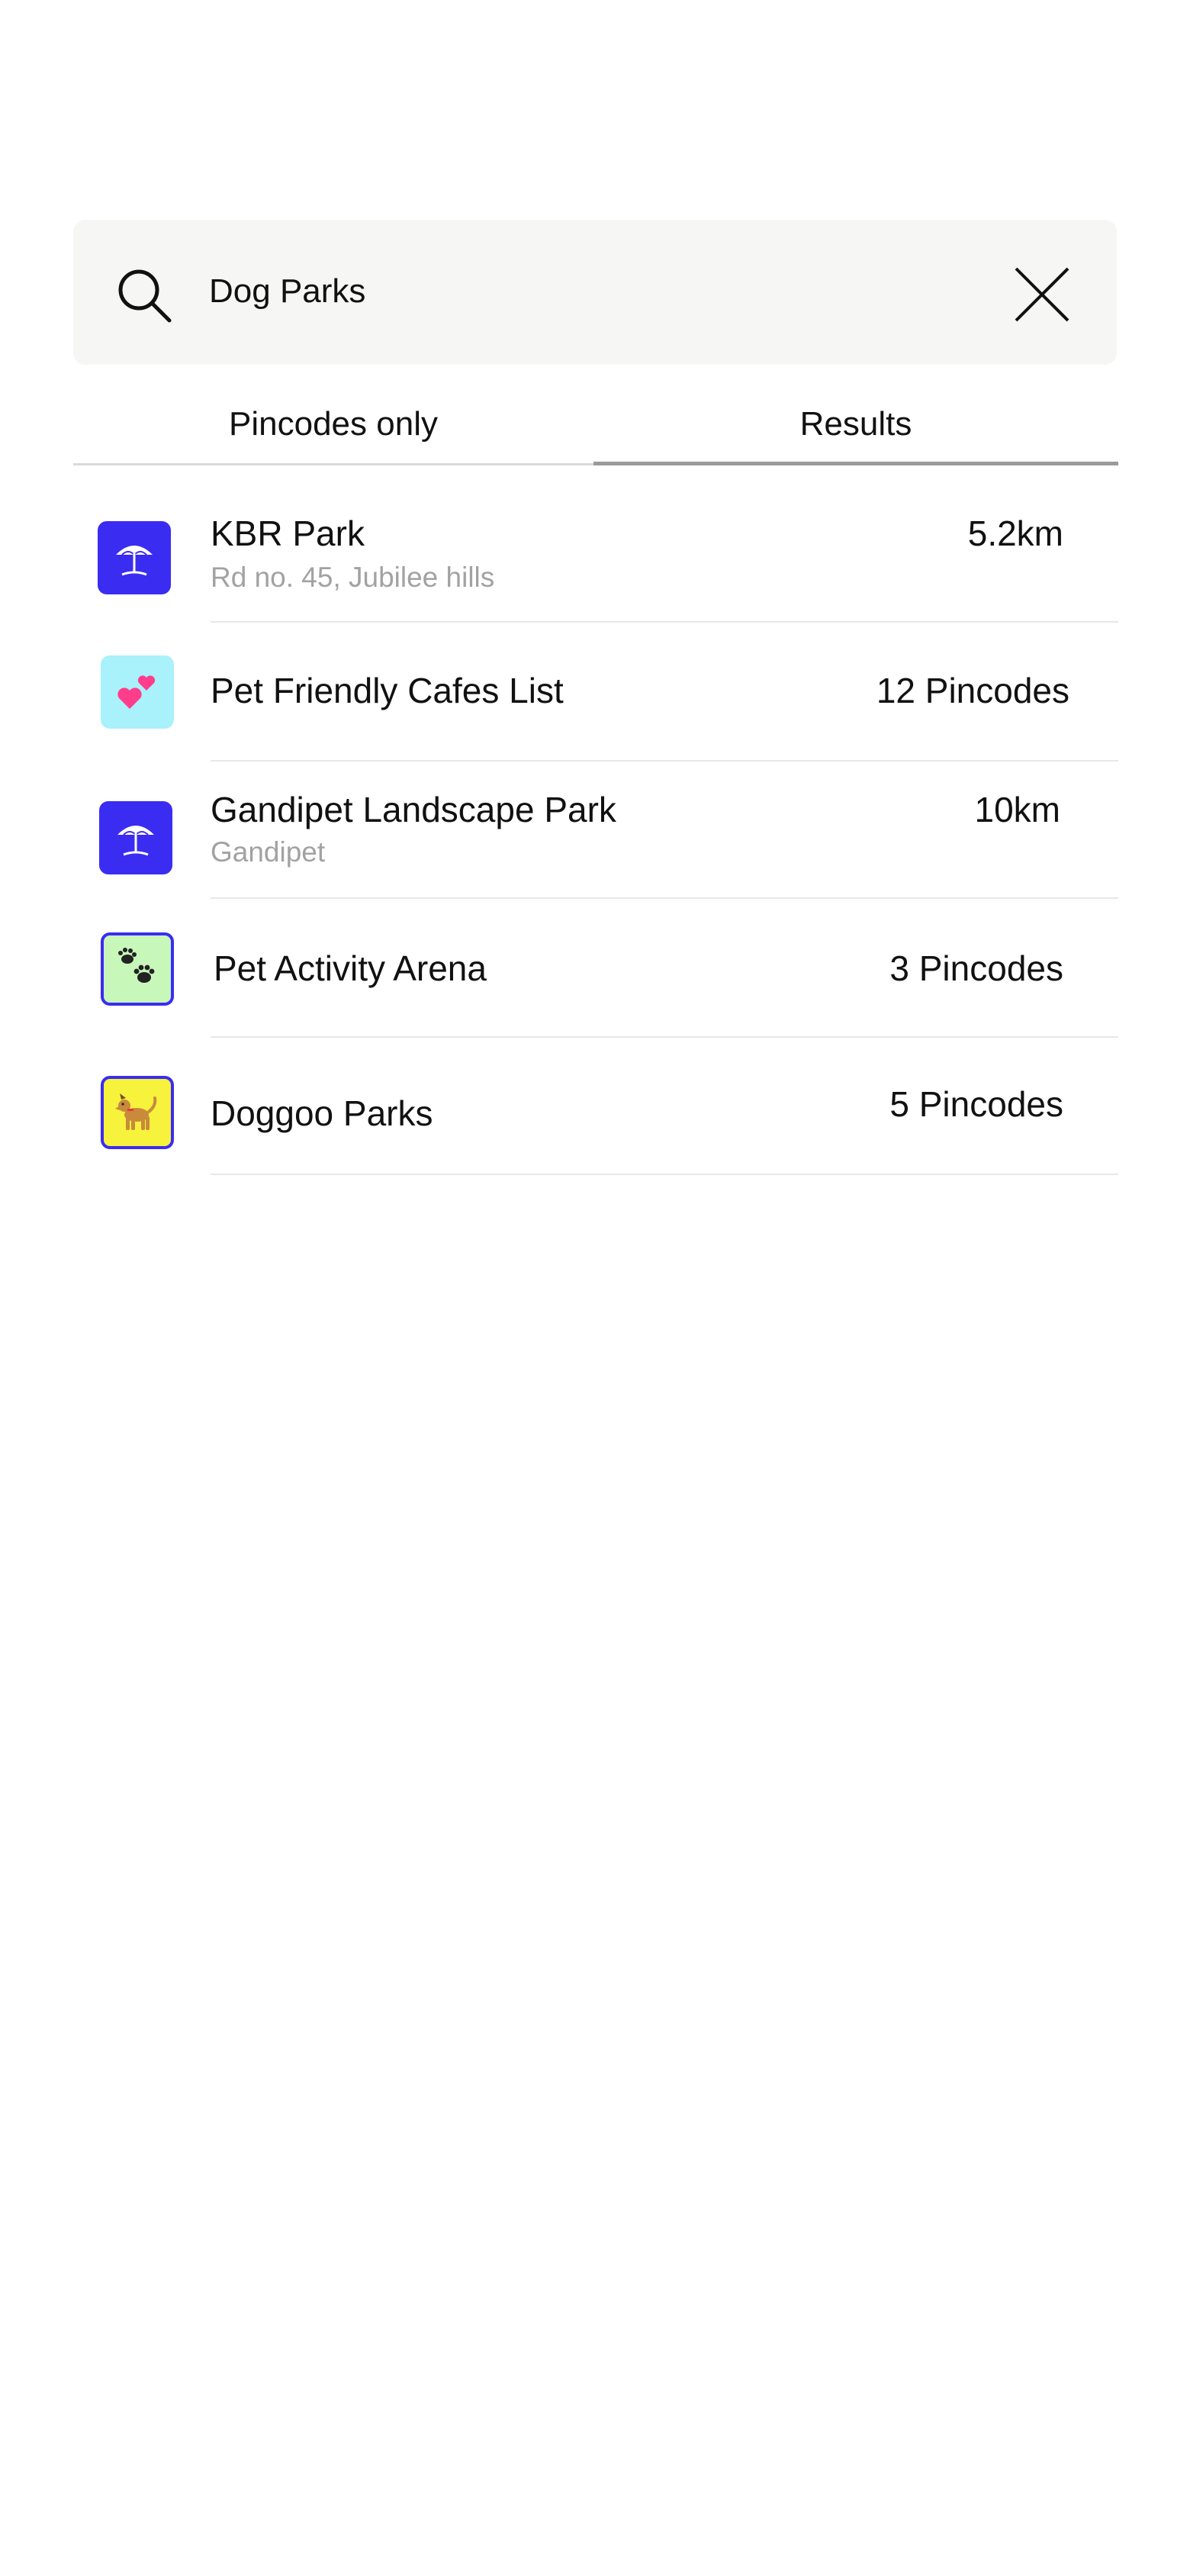 This screenshot has width=1190, height=2576. Describe the element at coordinates (972, 690) in the screenshot. I see `result-pincodes: 12 Pincodes` at that location.